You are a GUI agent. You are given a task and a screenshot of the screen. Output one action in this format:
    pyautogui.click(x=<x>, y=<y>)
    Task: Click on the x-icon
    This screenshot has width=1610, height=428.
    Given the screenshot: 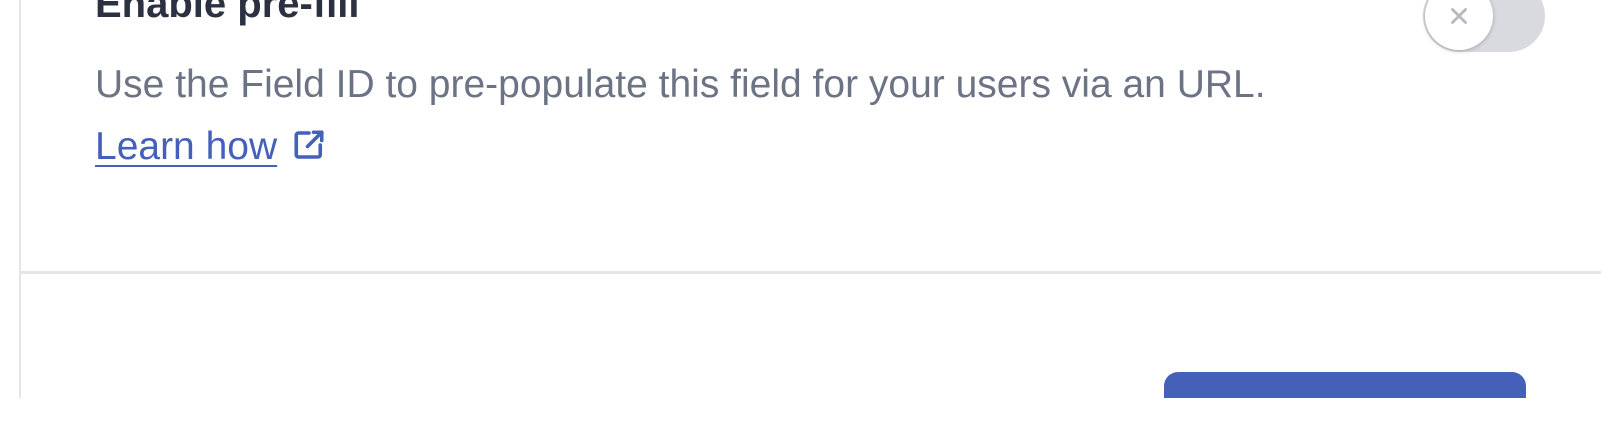 What is the action you would take?
    pyautogui.click(x=1459, y=16)
    